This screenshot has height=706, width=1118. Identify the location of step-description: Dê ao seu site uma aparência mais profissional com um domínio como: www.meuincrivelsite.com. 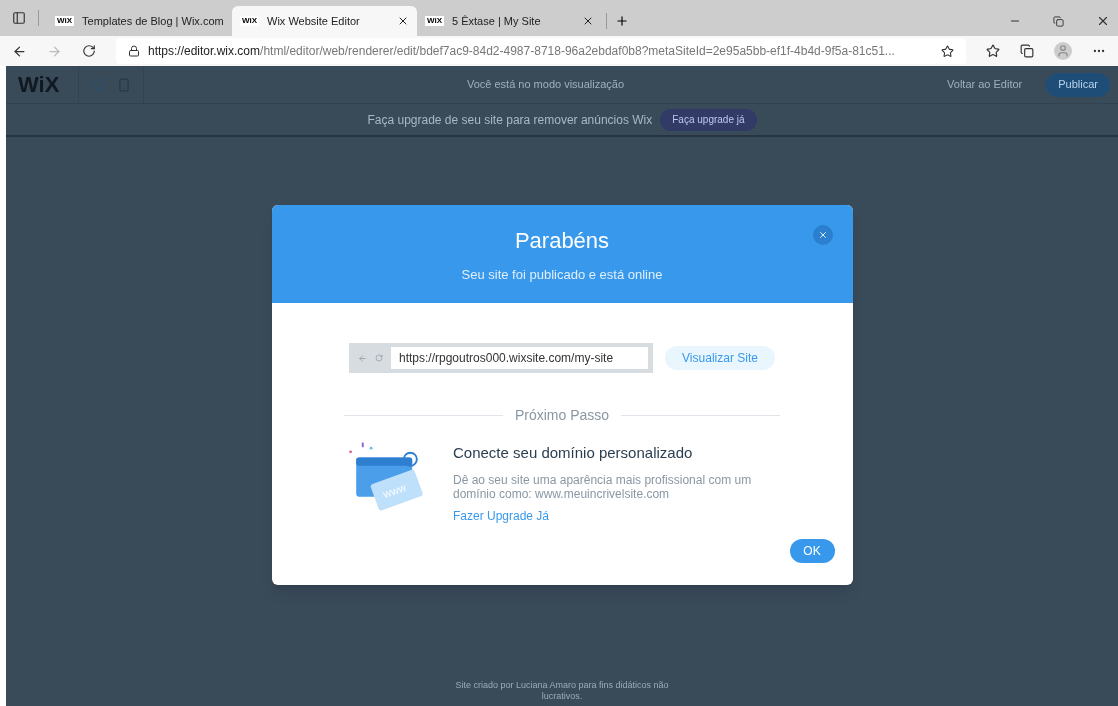
(603, 486).